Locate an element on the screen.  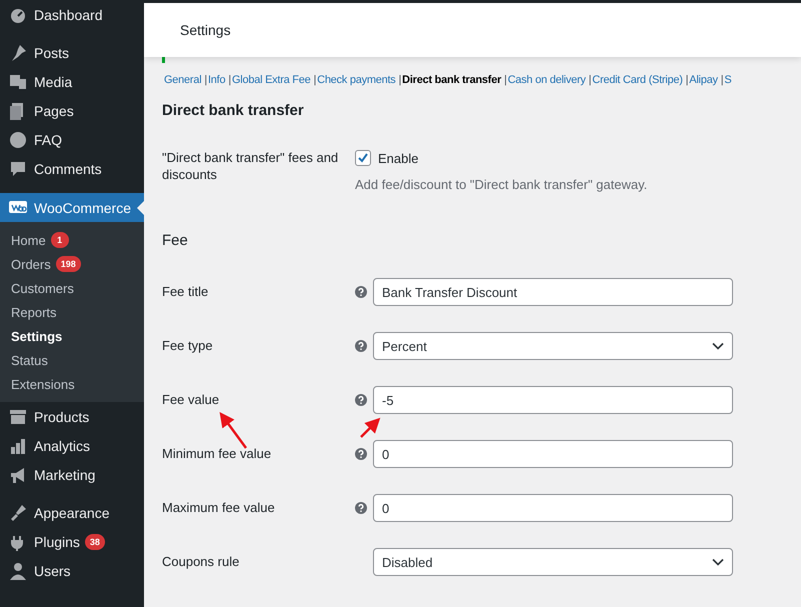
field-label: Fee value is located at coordinates (191, 399).